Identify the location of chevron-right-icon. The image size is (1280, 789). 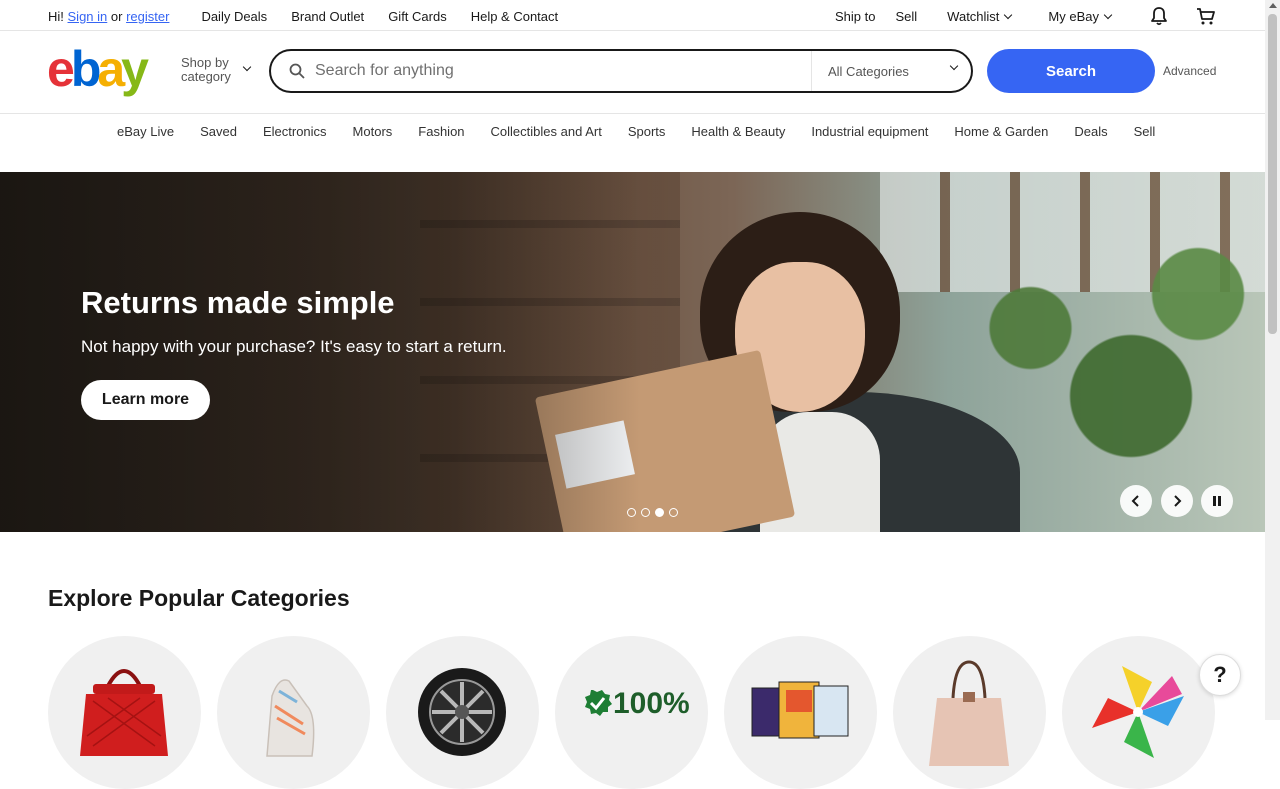
(1178, 501).